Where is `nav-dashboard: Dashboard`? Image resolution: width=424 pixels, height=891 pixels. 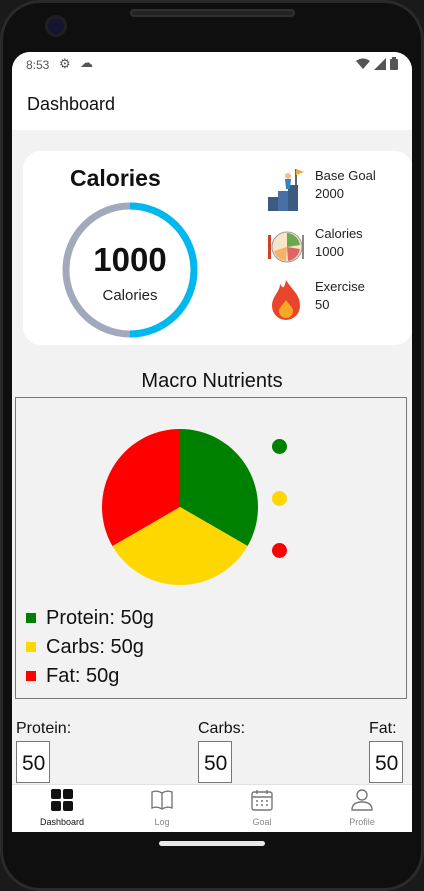
nav-dashboard: Dashboard is located at coordinates (62, 808).